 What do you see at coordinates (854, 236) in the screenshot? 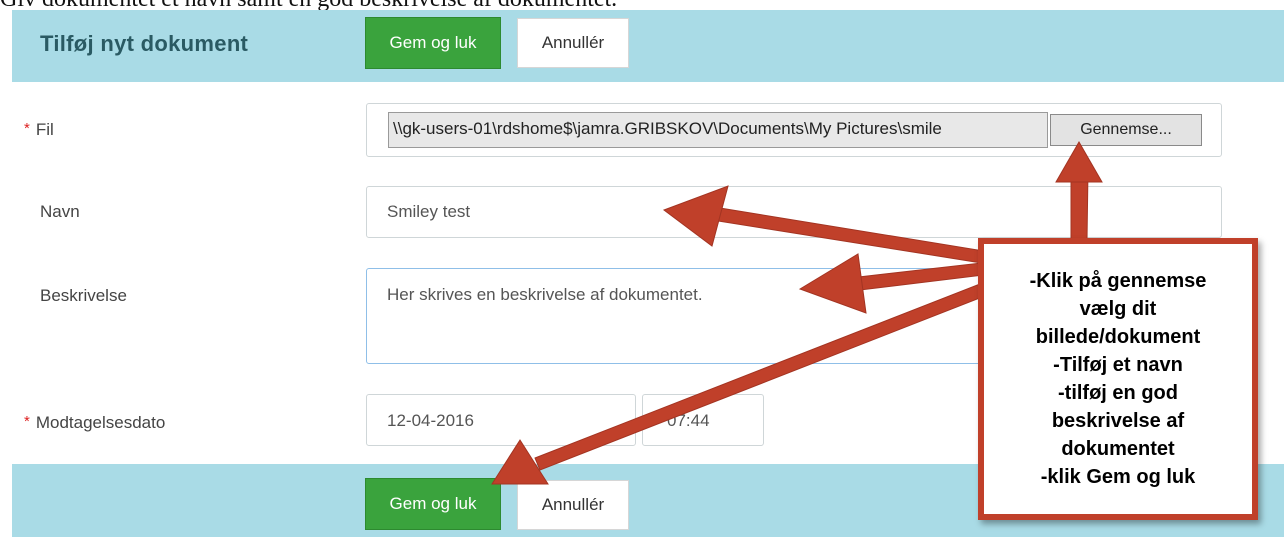
I see `arrow-to-name-shaft-icon` at bounding box center [854, 236].